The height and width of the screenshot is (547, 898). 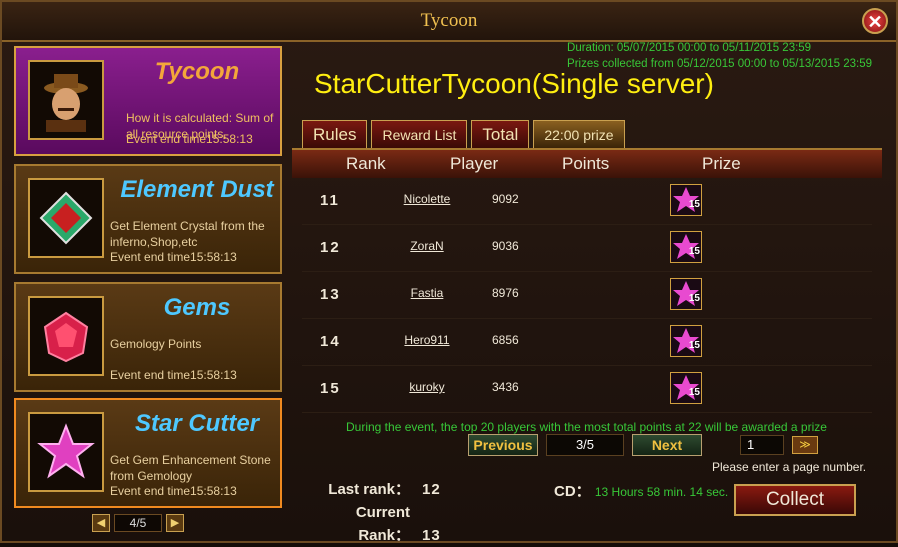 I want to click on current-rank-value: 13, so click(x=431, y=535).